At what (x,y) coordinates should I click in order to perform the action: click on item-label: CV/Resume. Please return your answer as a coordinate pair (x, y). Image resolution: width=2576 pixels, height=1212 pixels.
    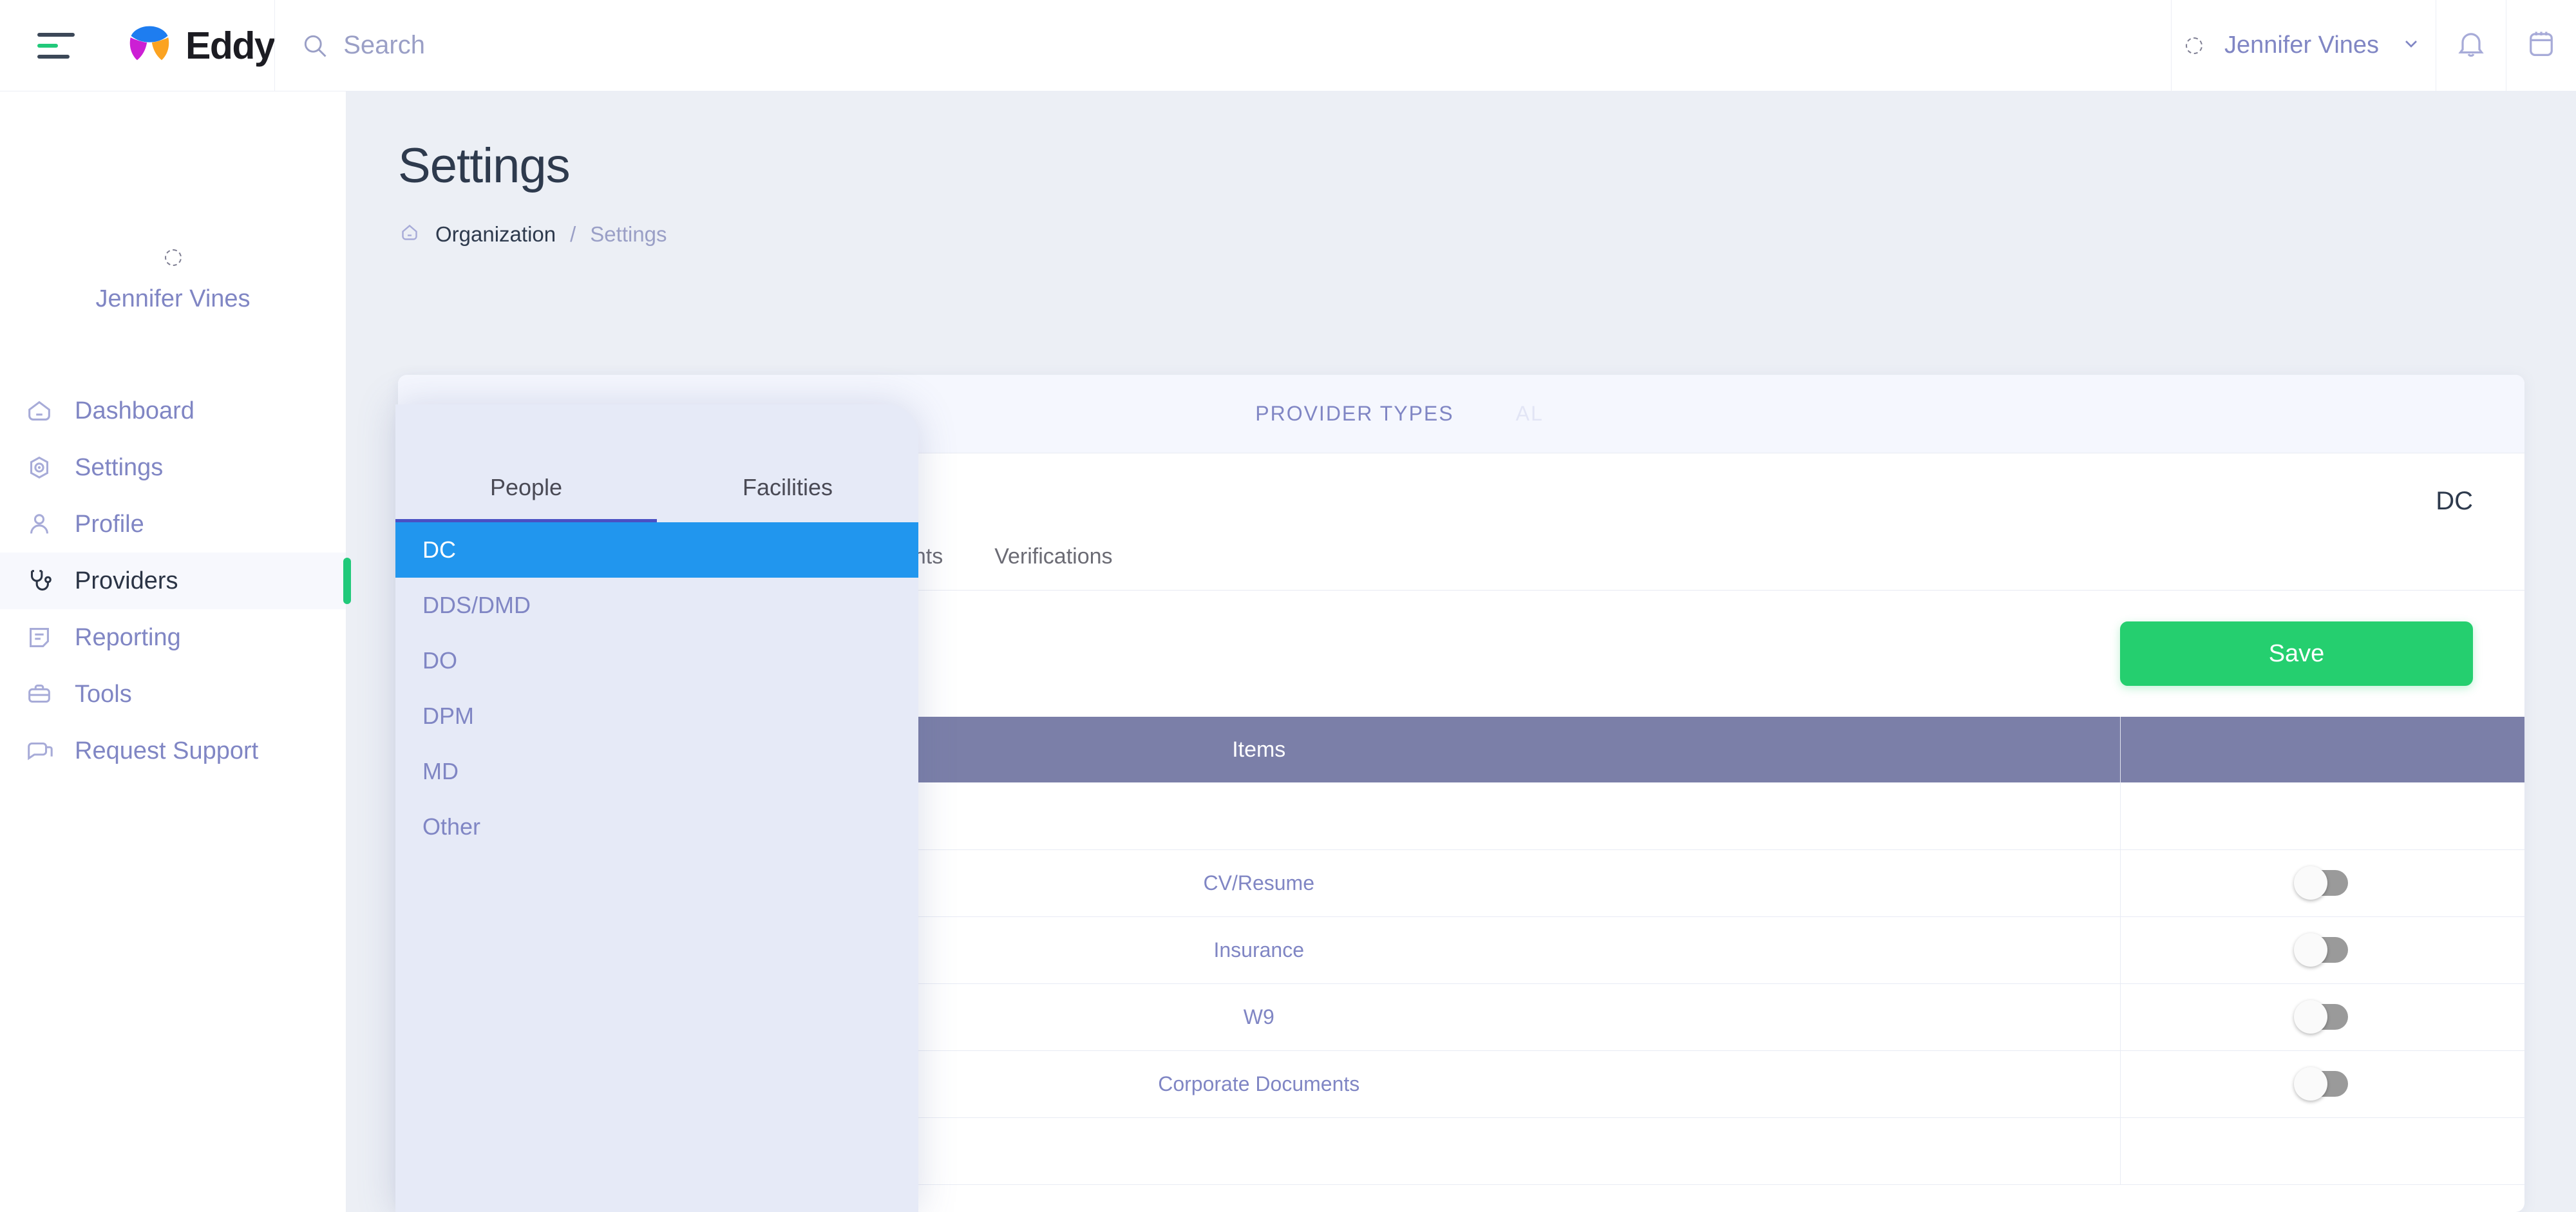
    Looking at the image, I should click on (1259, 883).